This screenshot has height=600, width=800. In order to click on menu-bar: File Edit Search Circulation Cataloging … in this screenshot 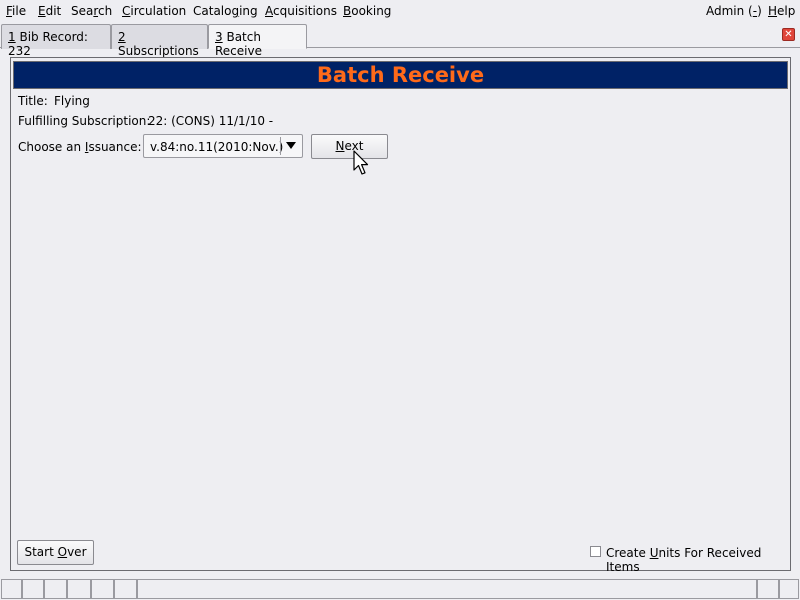, I will do `click(400, 11)`.